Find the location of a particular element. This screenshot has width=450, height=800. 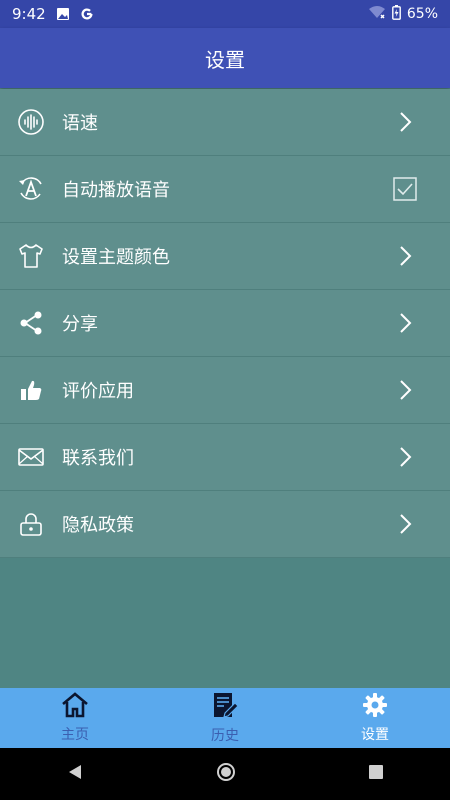

tab-history: 历史 is located at coordinates (225, 718).